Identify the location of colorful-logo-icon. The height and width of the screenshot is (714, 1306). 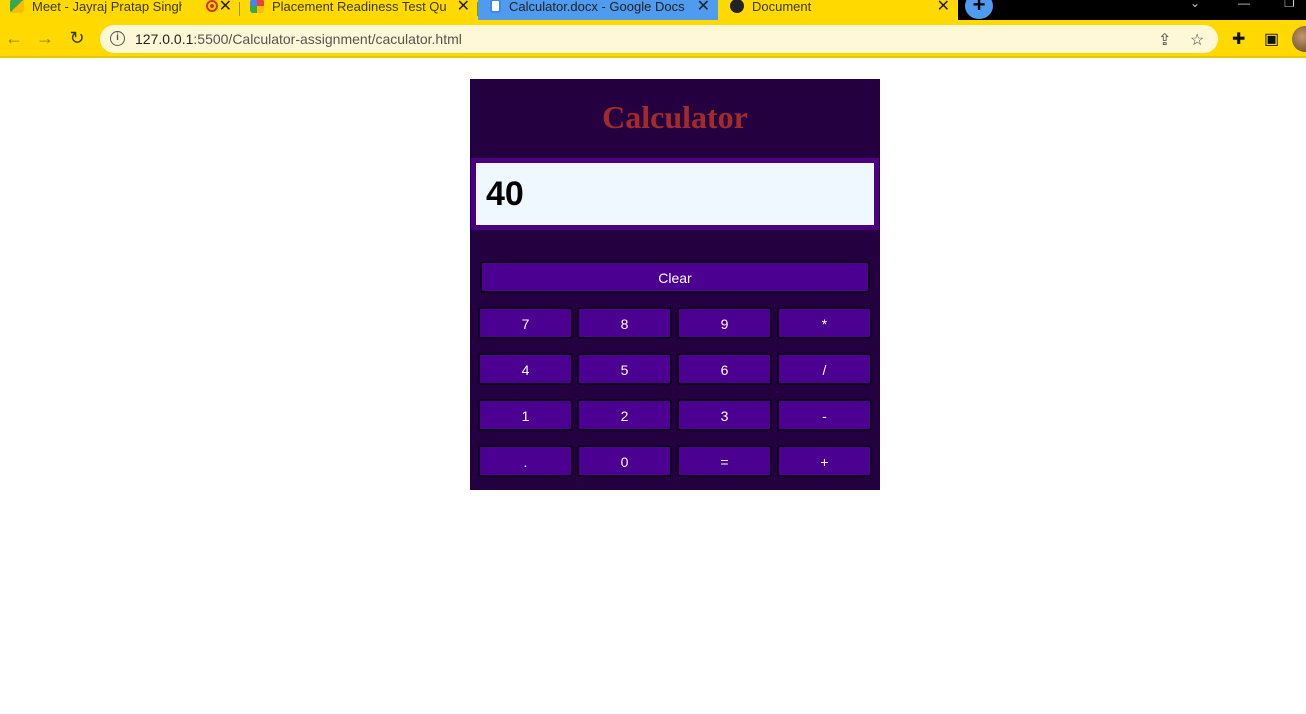
(257, 6).